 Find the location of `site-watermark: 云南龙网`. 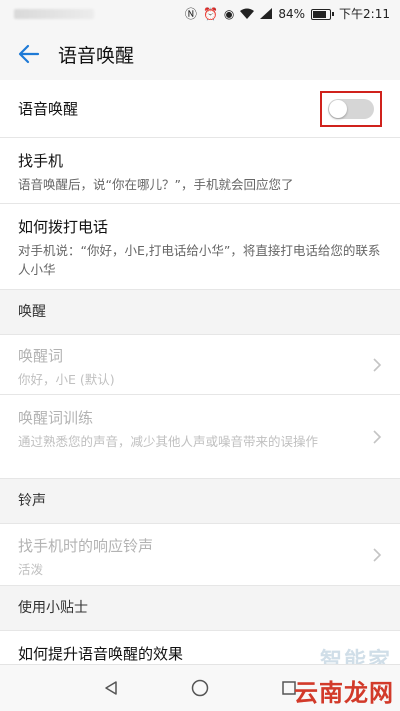

site-watermark: 云南龙网 is located at coordinates (344, 693).